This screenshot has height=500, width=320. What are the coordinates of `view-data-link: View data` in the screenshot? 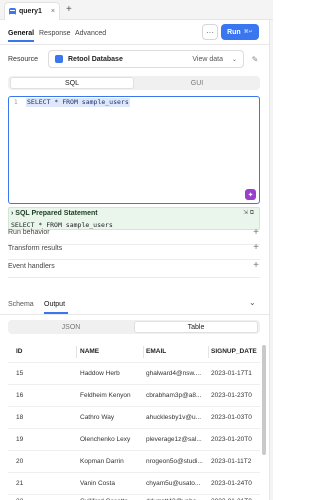 It's located at (207, 59).